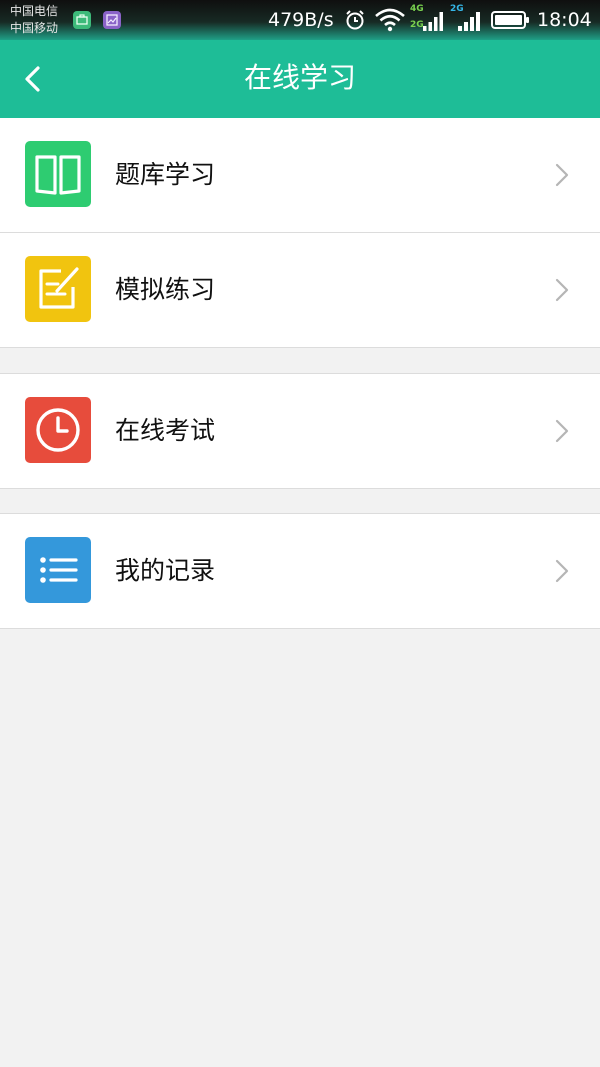 Image resolution: width=600 pixels, height=1067 pixels. Describe the element at coordinates (355, 20) in the screenshot. I see `alarm-icon` at that location.